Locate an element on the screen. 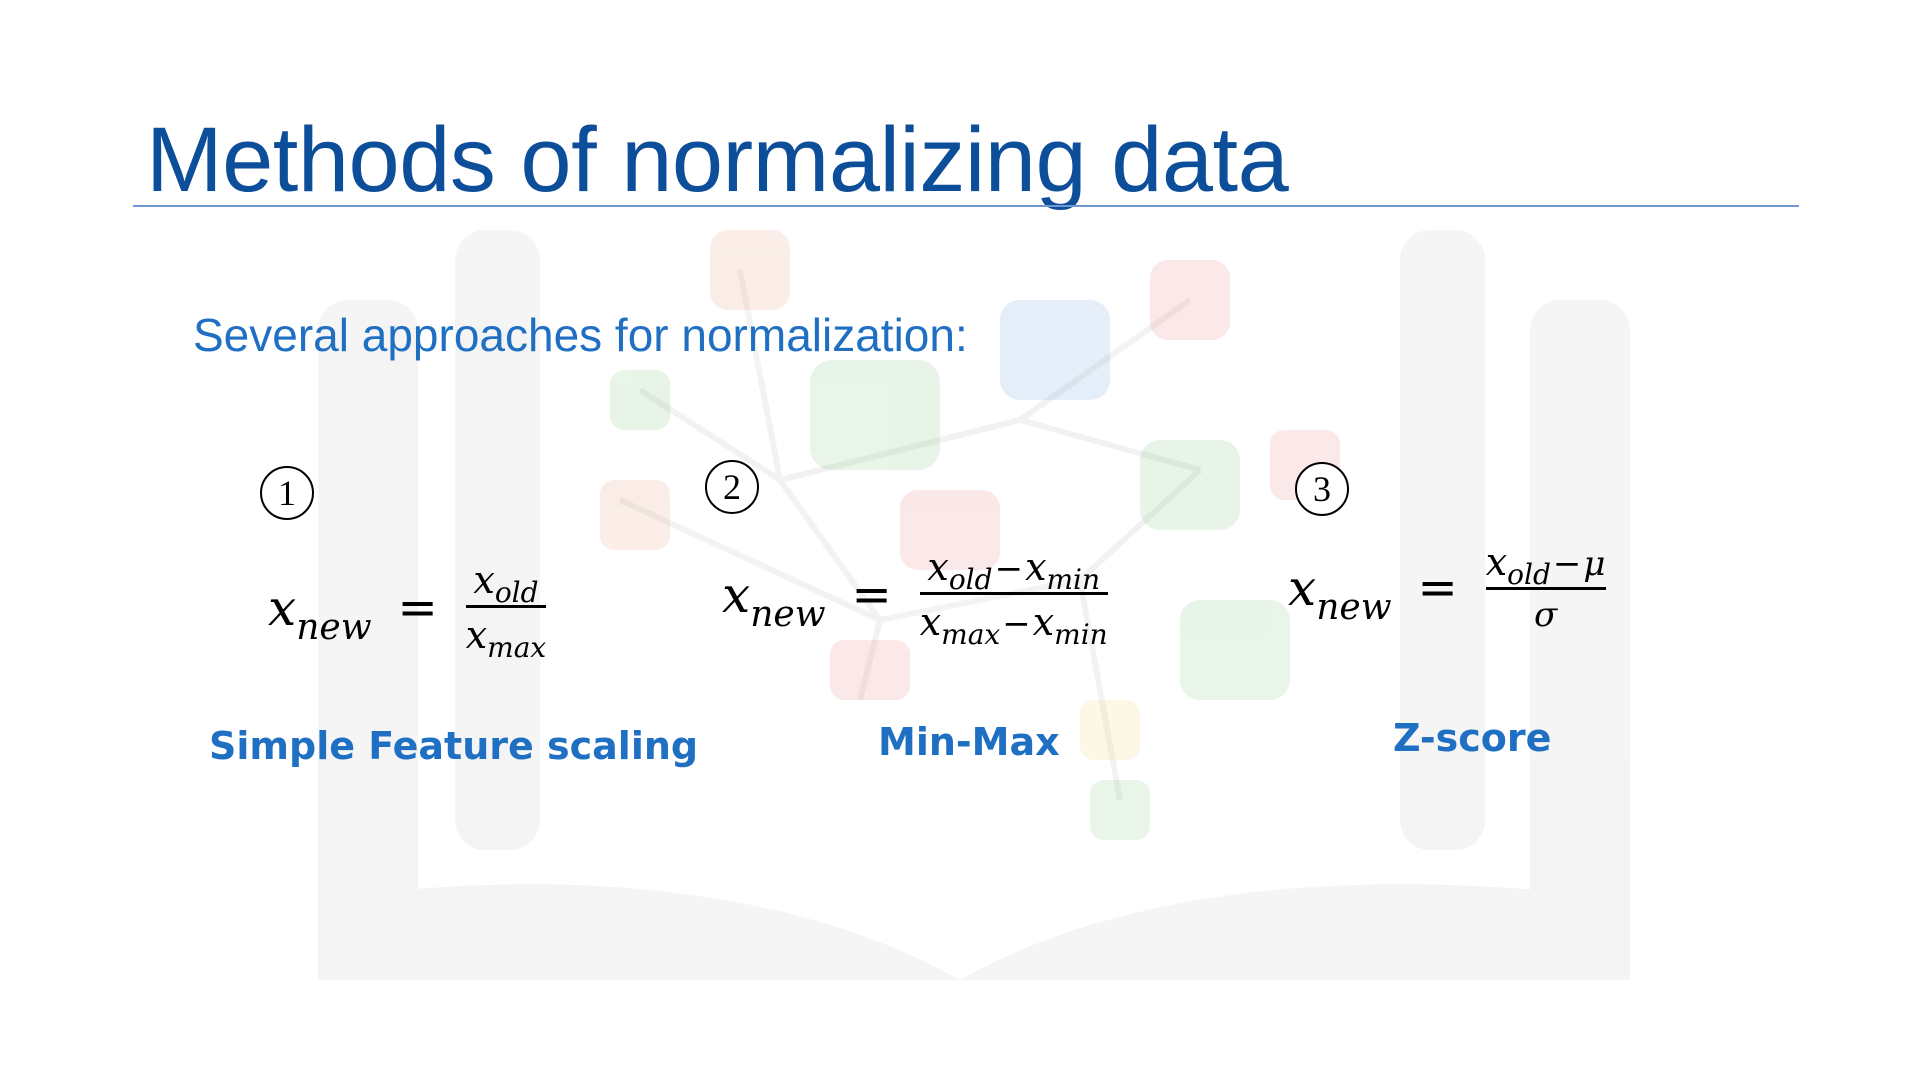 Image resolution: width=1920 pixels, height=1080 pixels. numerator: x old − μ is located at coordinates (1545, 565).